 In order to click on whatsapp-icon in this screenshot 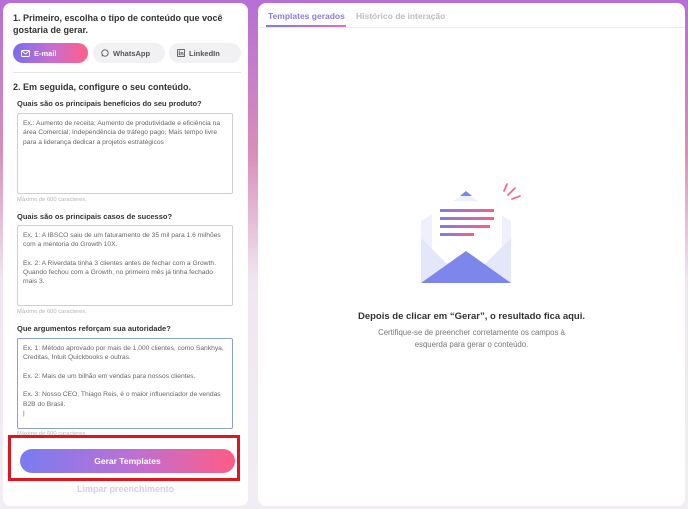, I will do `click(105, 53)`.